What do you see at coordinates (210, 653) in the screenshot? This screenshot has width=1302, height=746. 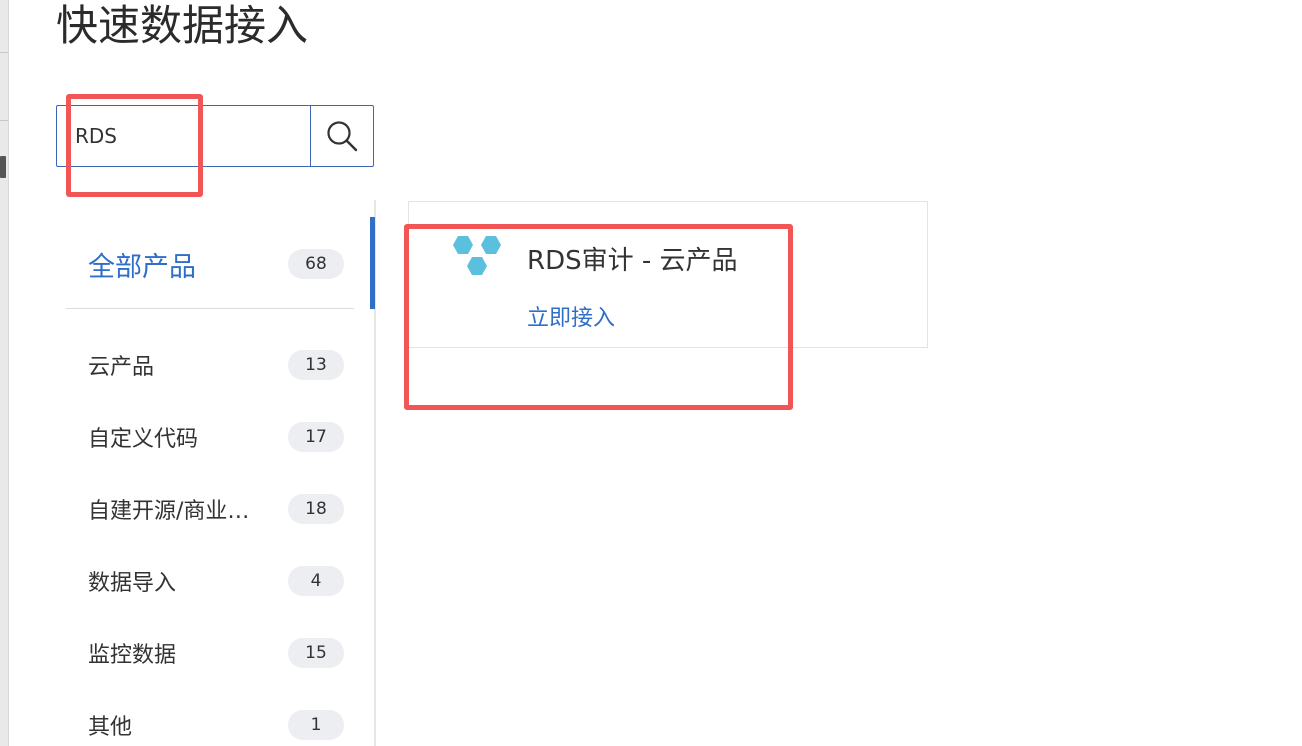 I see `category-monitoring-data: 监控数据 15` at bounding box center [210, 653].